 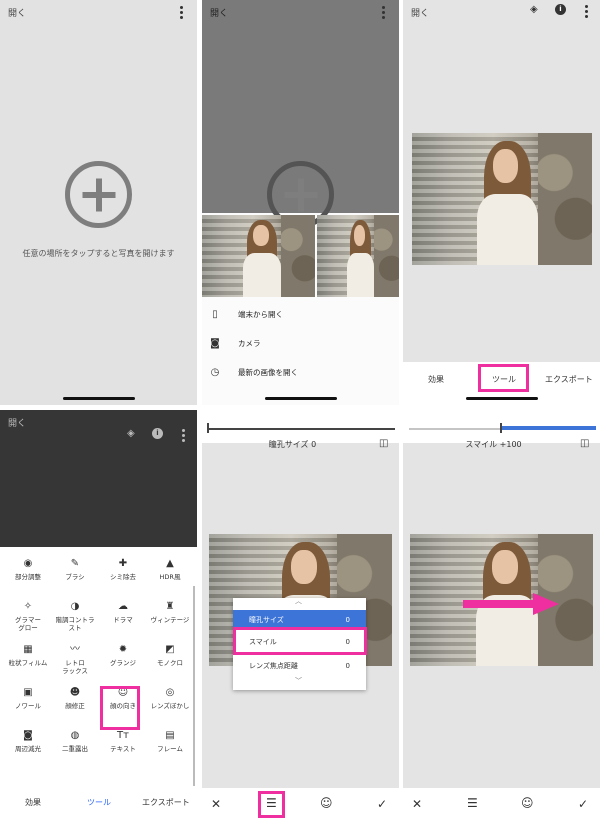 What do you see at coordinates (123, 656) in the screenshot?
I see `tool-item: ✹ グランジ` at bounding box center [123, 656].